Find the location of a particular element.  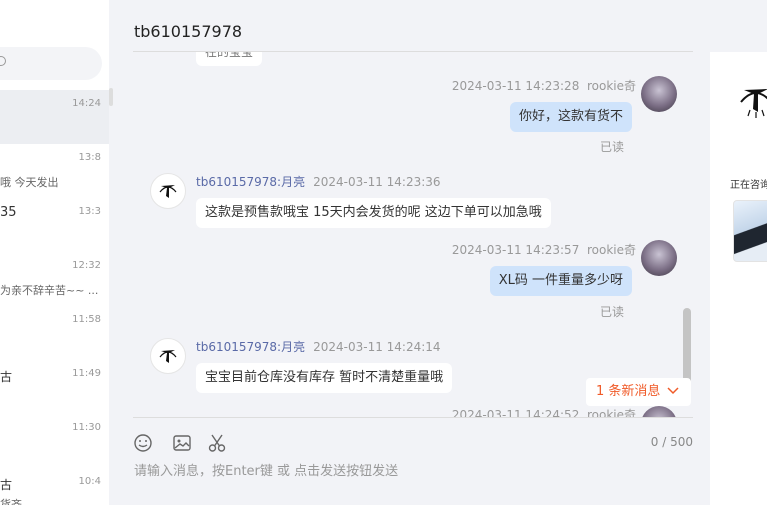

conversation-item: 35 13:3 is located at coordinates (54, 225).